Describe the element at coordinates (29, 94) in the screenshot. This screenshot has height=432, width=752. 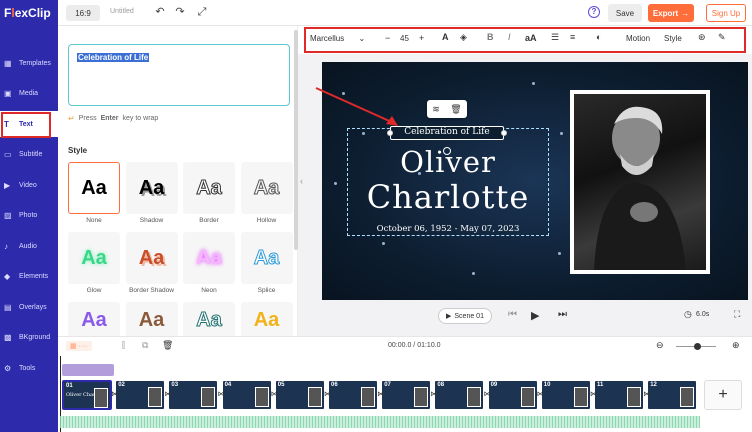
I see `sidebar-item-media: ▣ Media` at that location.